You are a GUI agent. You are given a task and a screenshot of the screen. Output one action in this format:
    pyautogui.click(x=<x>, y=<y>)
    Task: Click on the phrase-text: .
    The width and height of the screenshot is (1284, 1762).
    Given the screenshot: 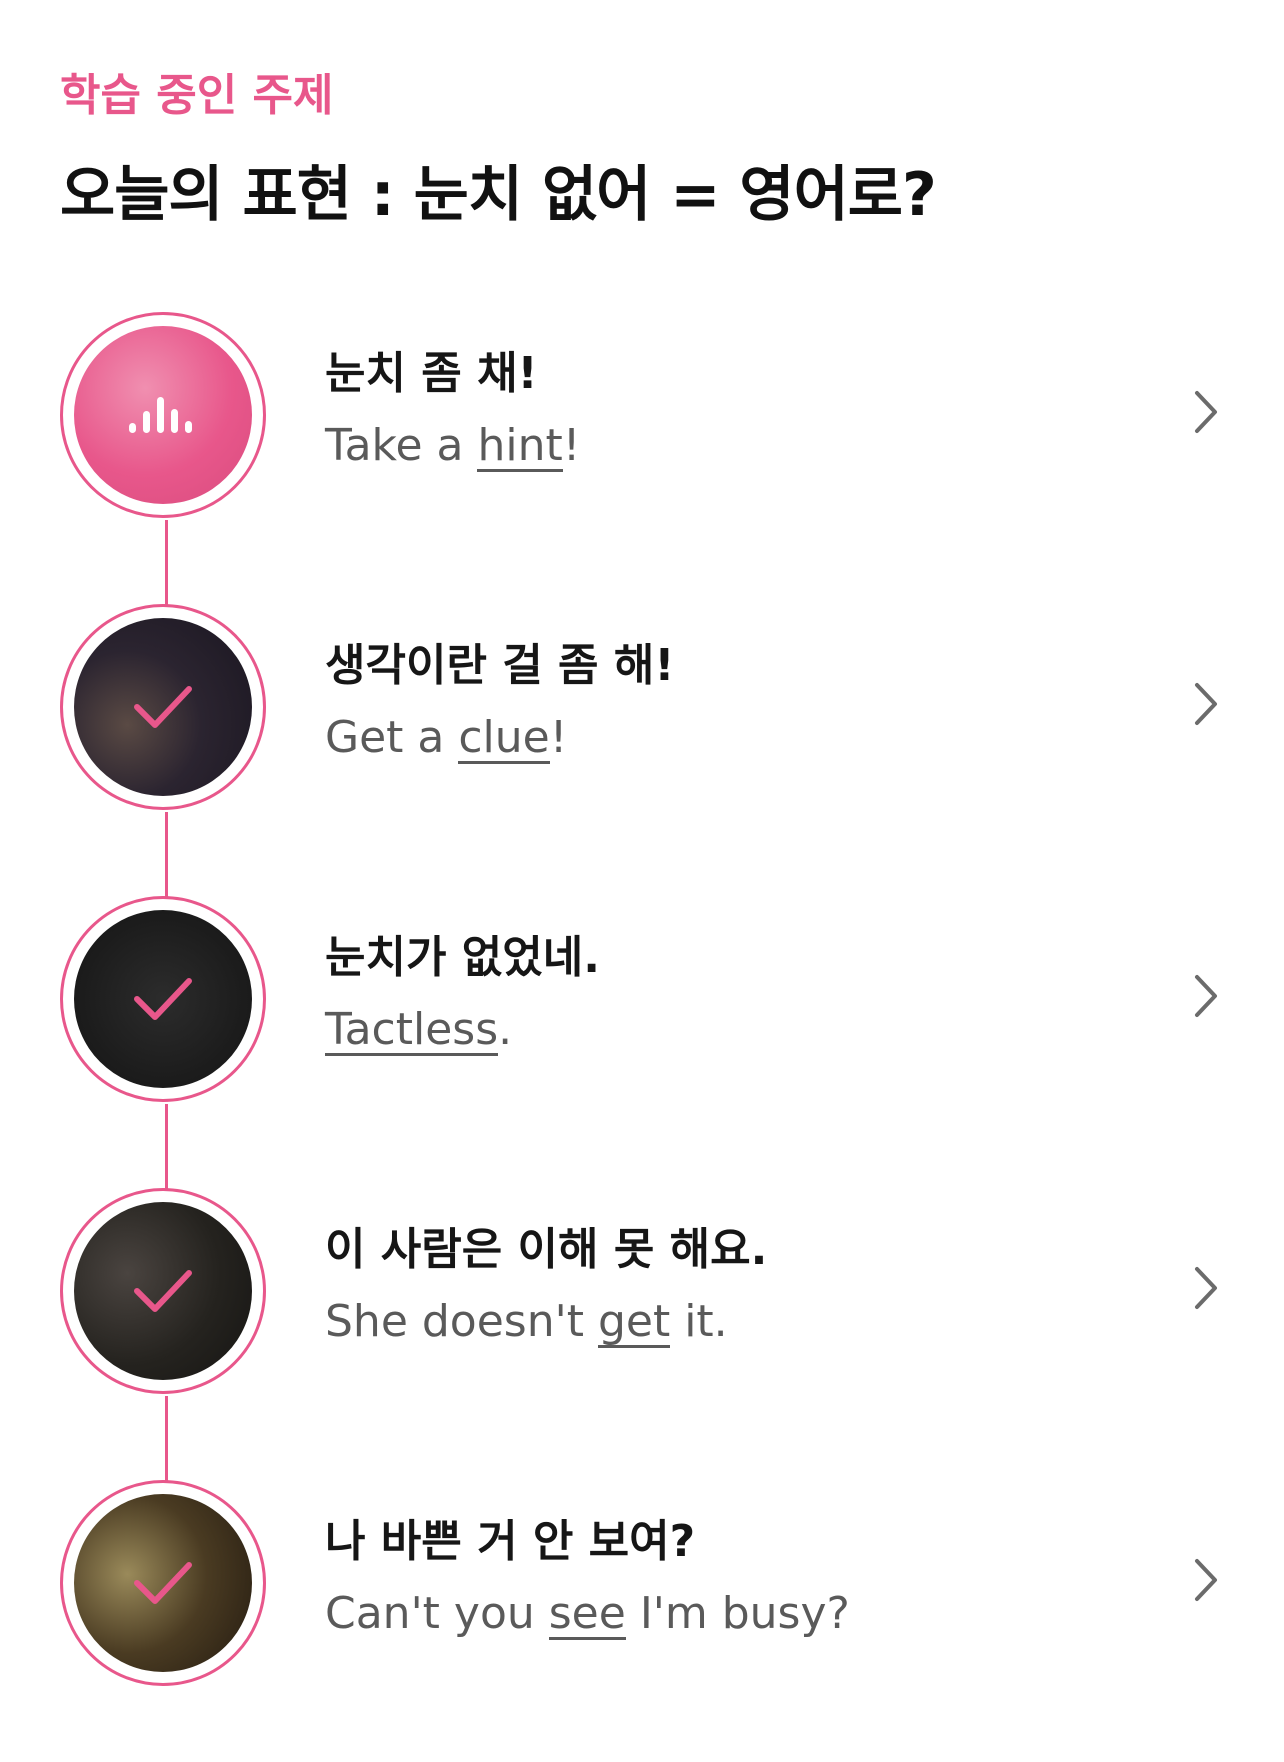 What is the action you would take?
    pyautogui.click(x=505, y=1029)
    